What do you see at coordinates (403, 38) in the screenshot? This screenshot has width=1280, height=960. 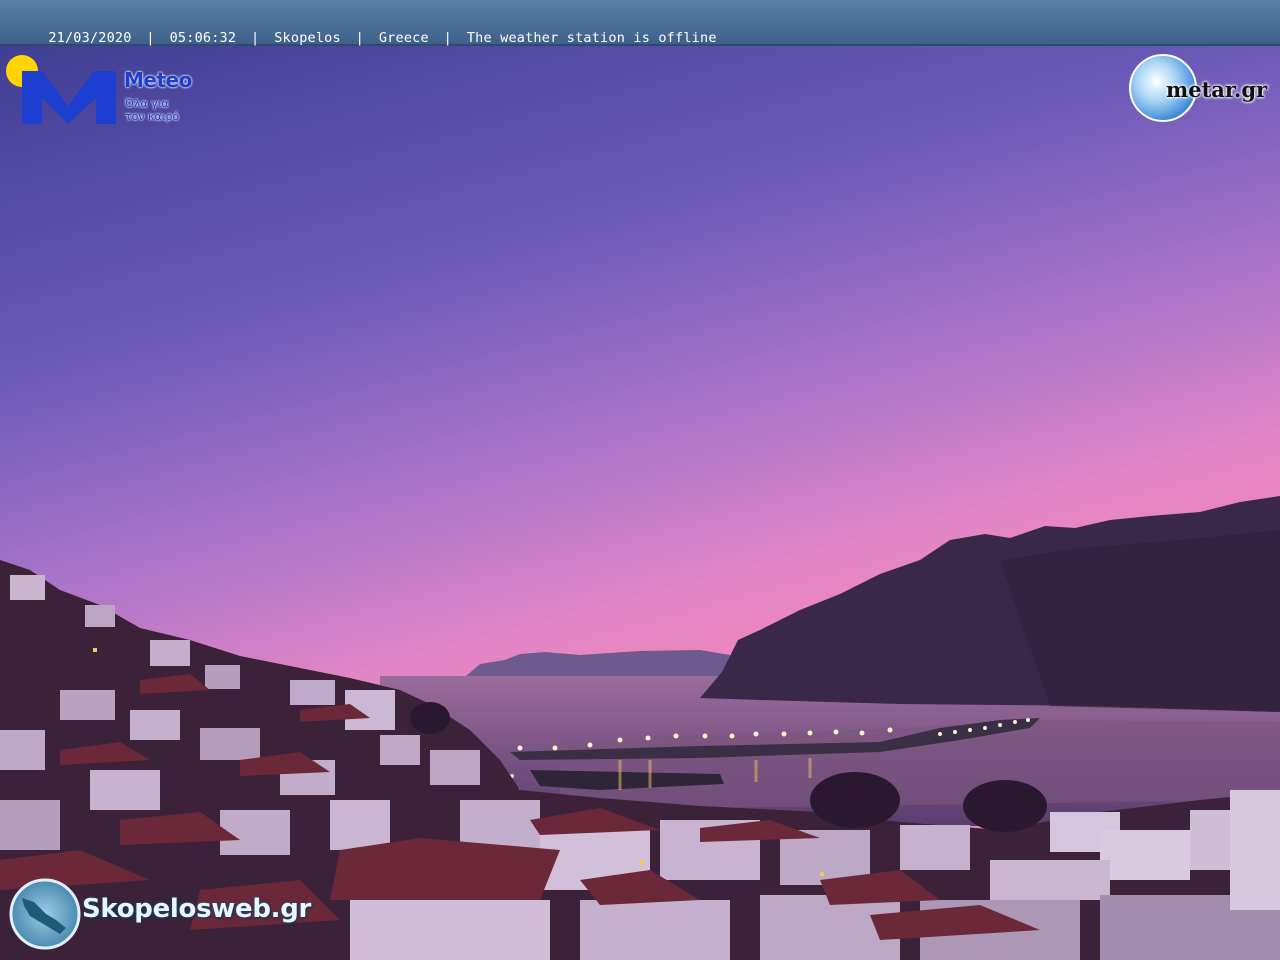 I see `country-text: Greece` at bounding box center [403, 38].